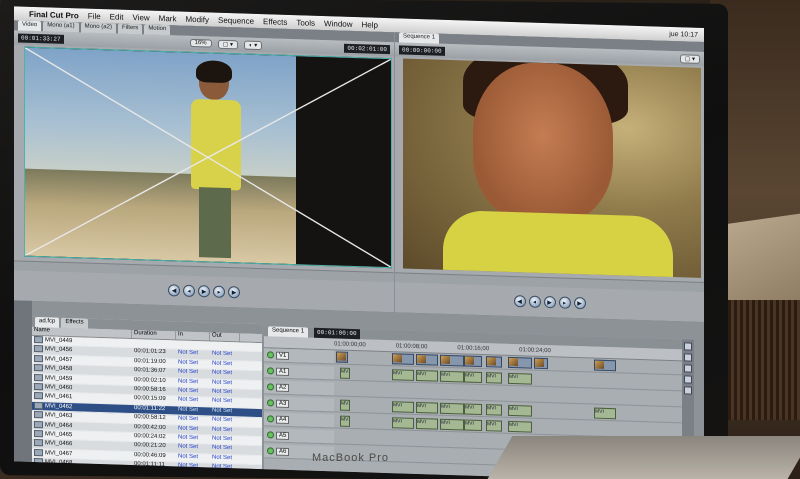 This screenshot has height=479, width=800. I want to click on app-menu: Final Cut Pro, so click(54, 14).